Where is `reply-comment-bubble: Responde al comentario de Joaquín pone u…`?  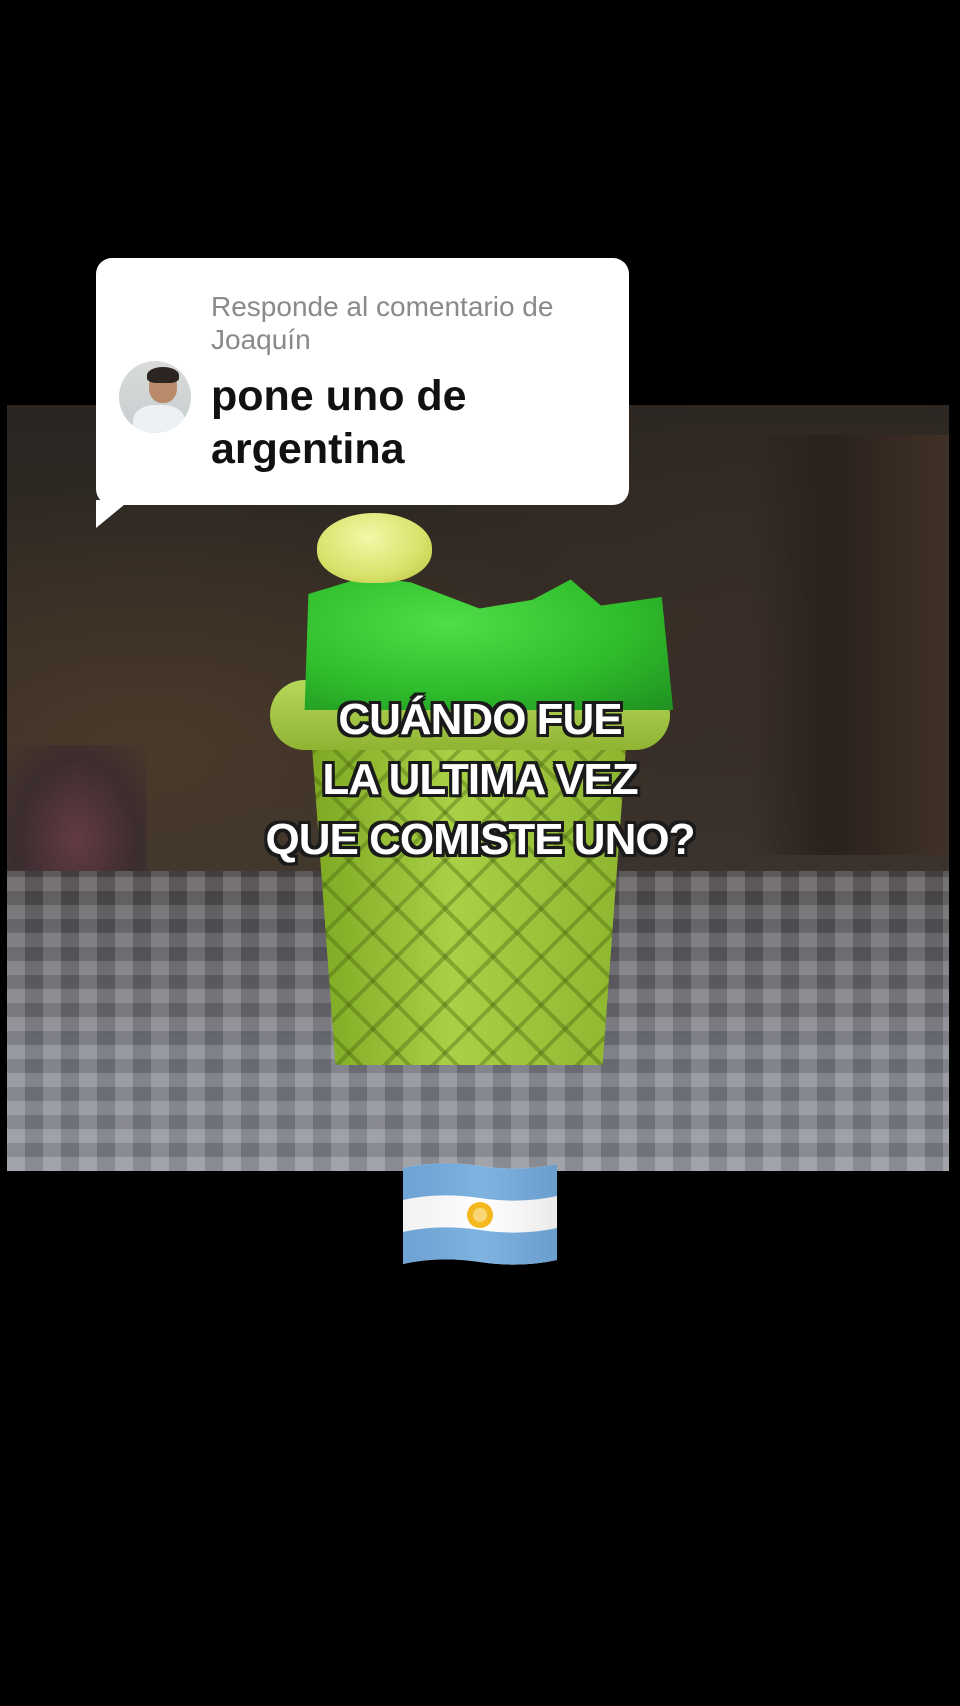
reply-comment-bubble: Responde al comentario de Joaquín pone u… is located at coordinates (362, 381).